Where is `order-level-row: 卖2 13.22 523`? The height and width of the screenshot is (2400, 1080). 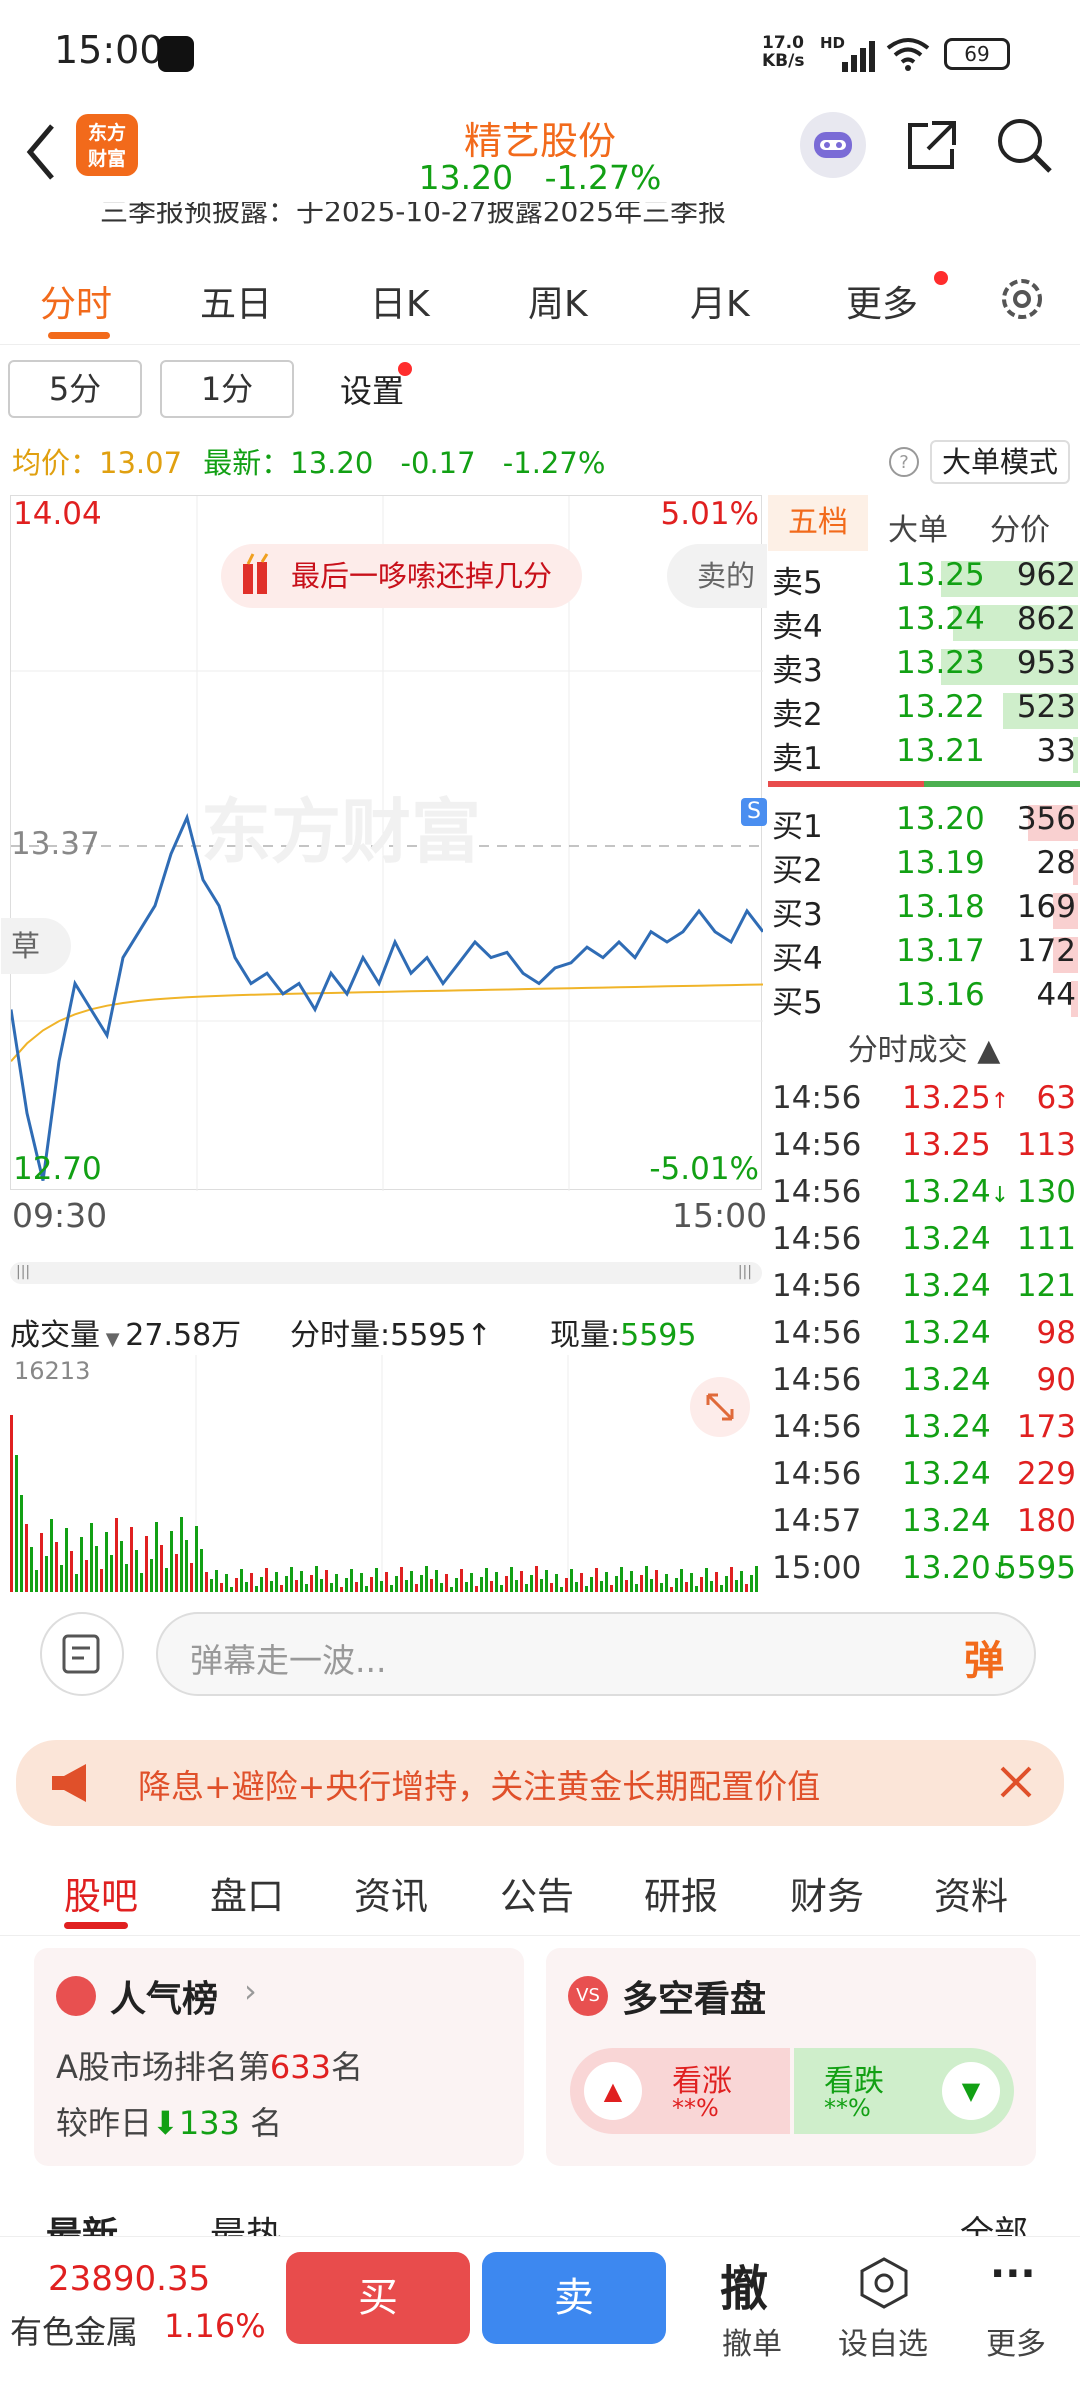 order-level-row: 卖2 13.22 523 is located at coordinates (924, 711).